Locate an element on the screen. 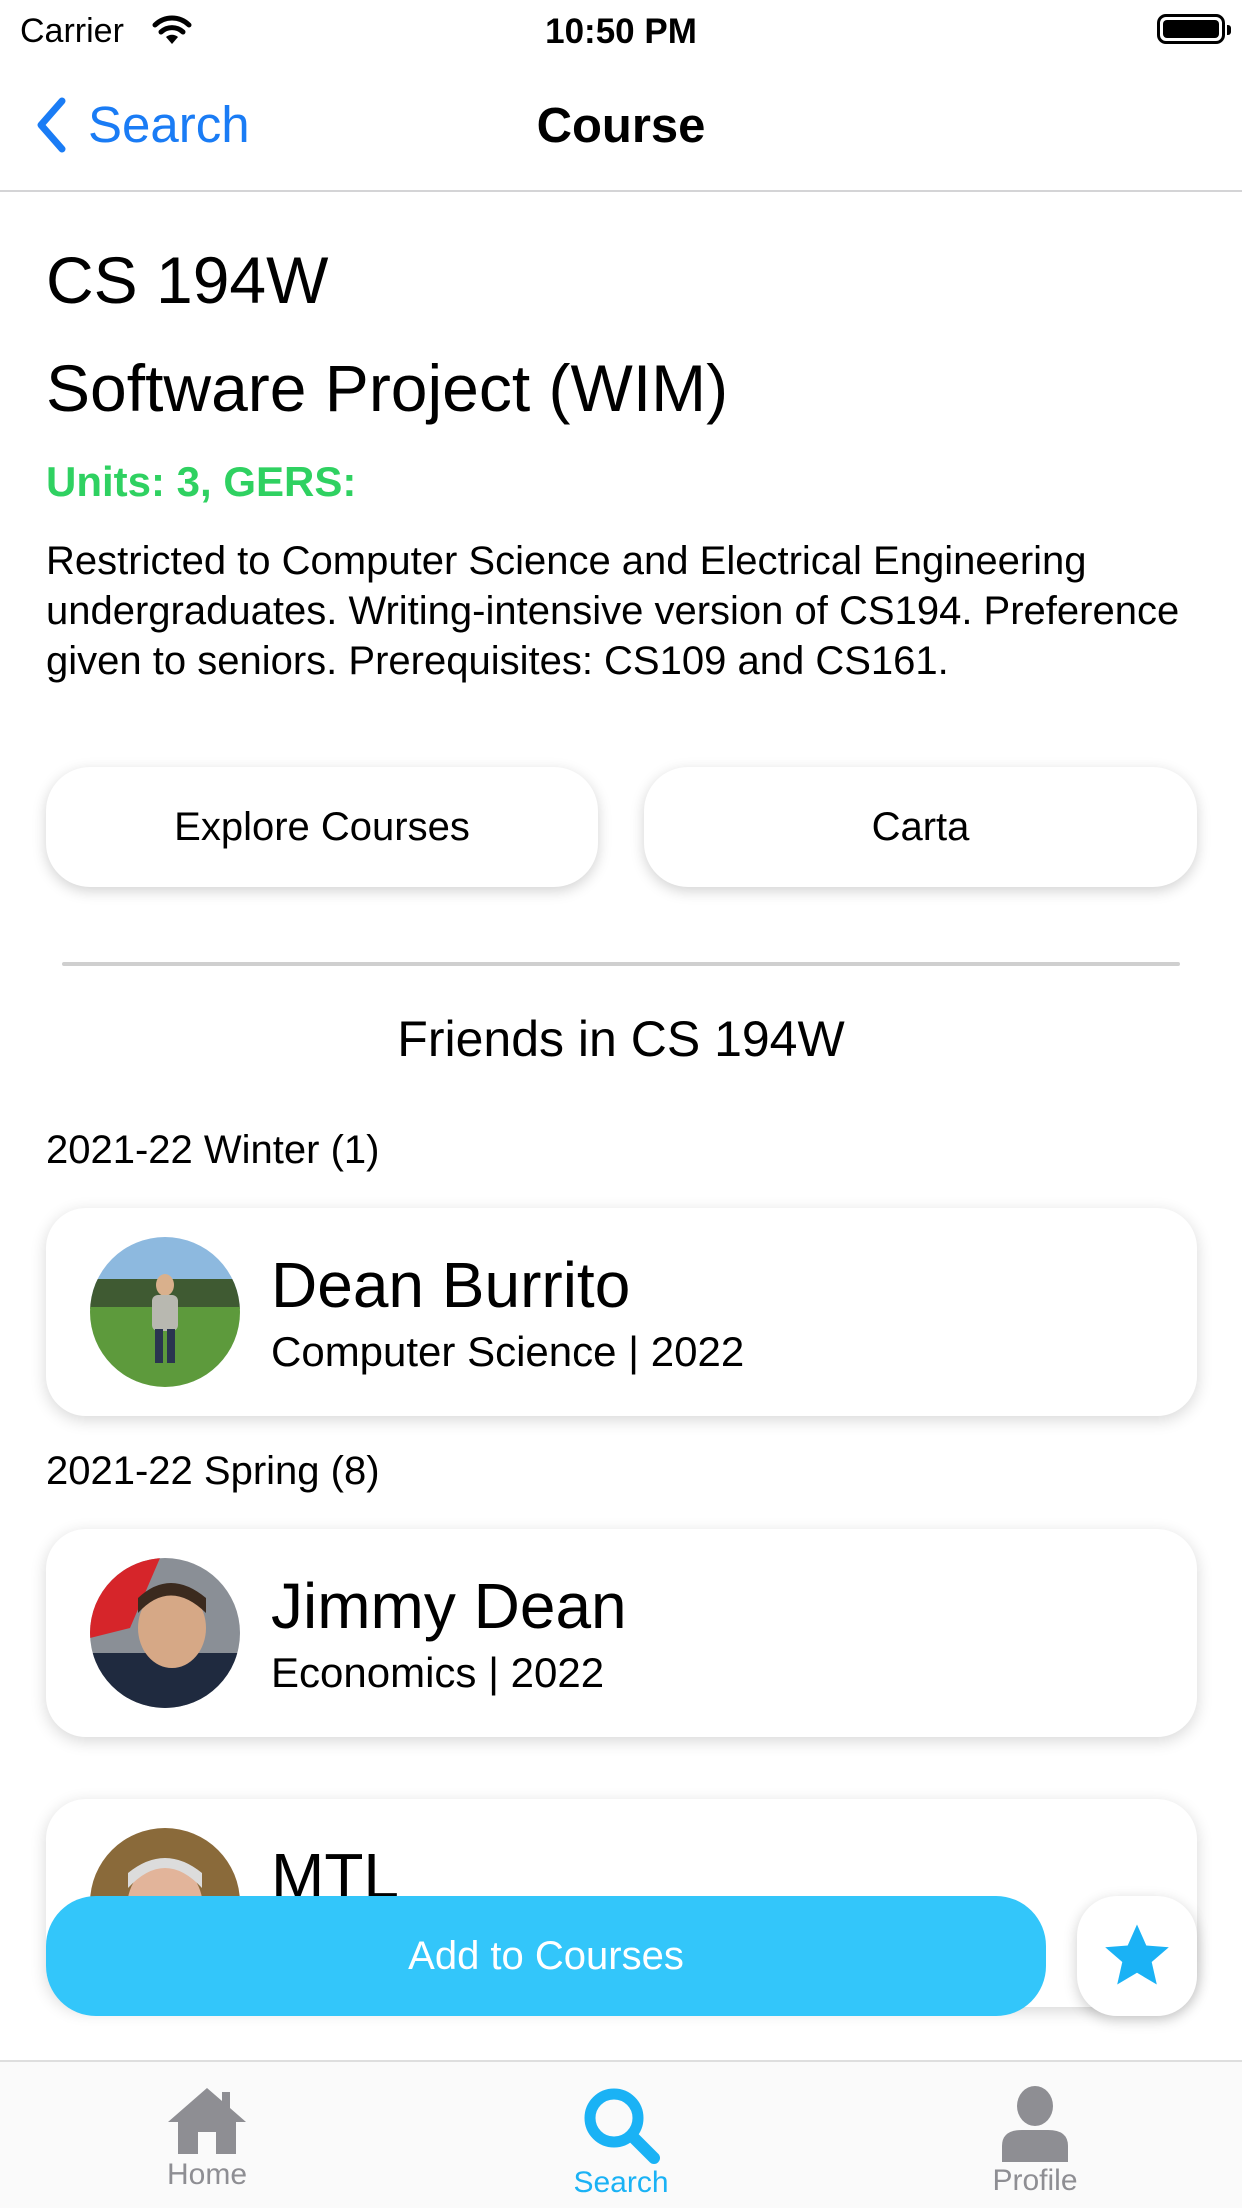 This screenshot has width=1242, height=2210. status-time: 10:50 PM is located at coordinates (621, 31).